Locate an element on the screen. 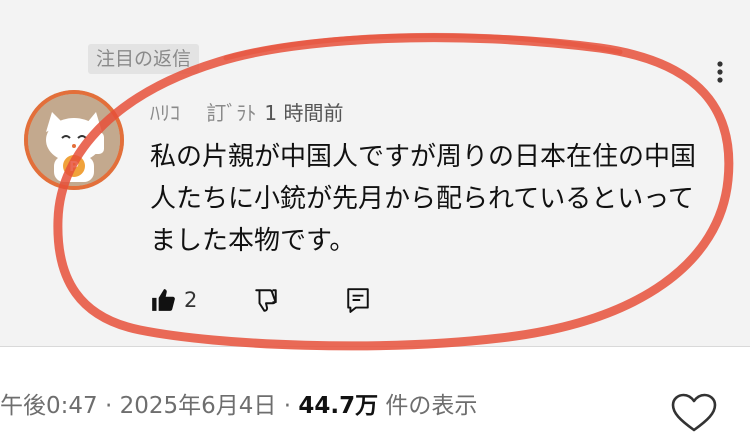 This screenshot has width=750, height=434. comment-actions: 2 is located at coordinates (260, 300).